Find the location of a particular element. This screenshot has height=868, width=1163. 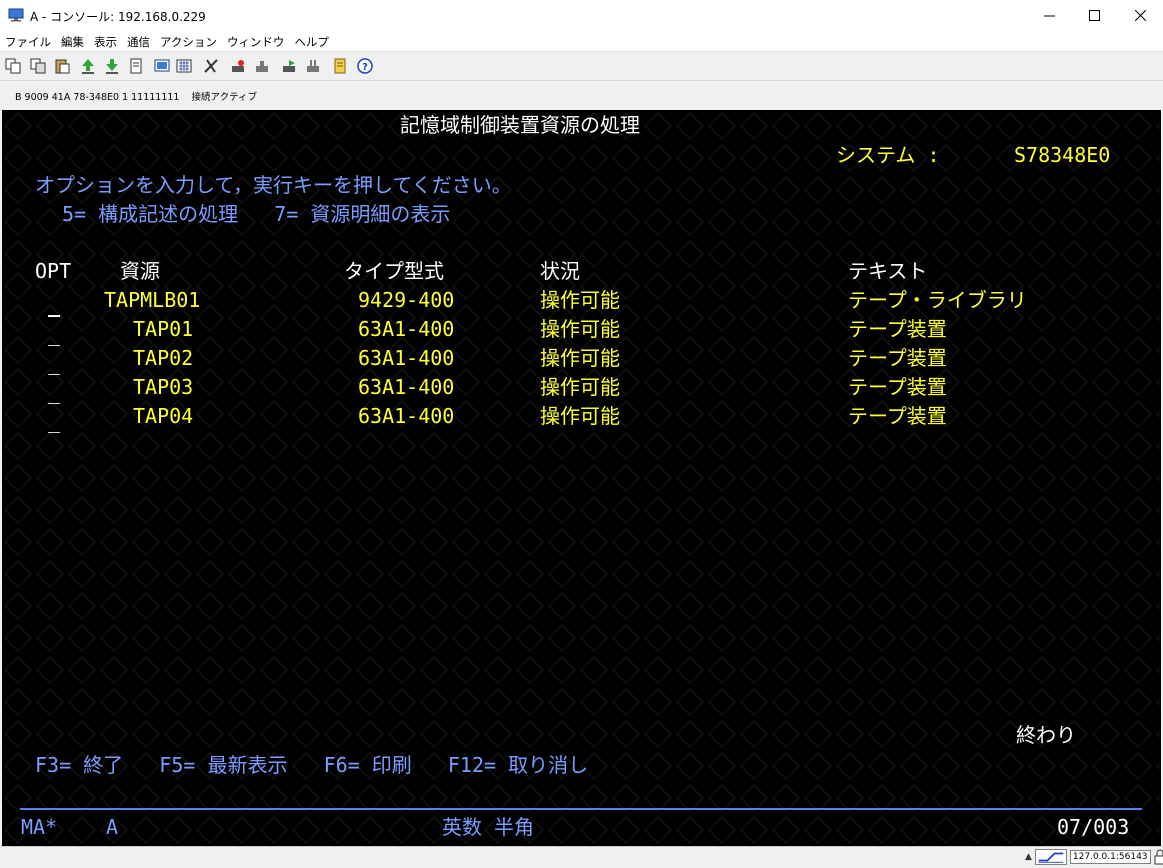

monitor-icon is located at coordinates (16, 15).